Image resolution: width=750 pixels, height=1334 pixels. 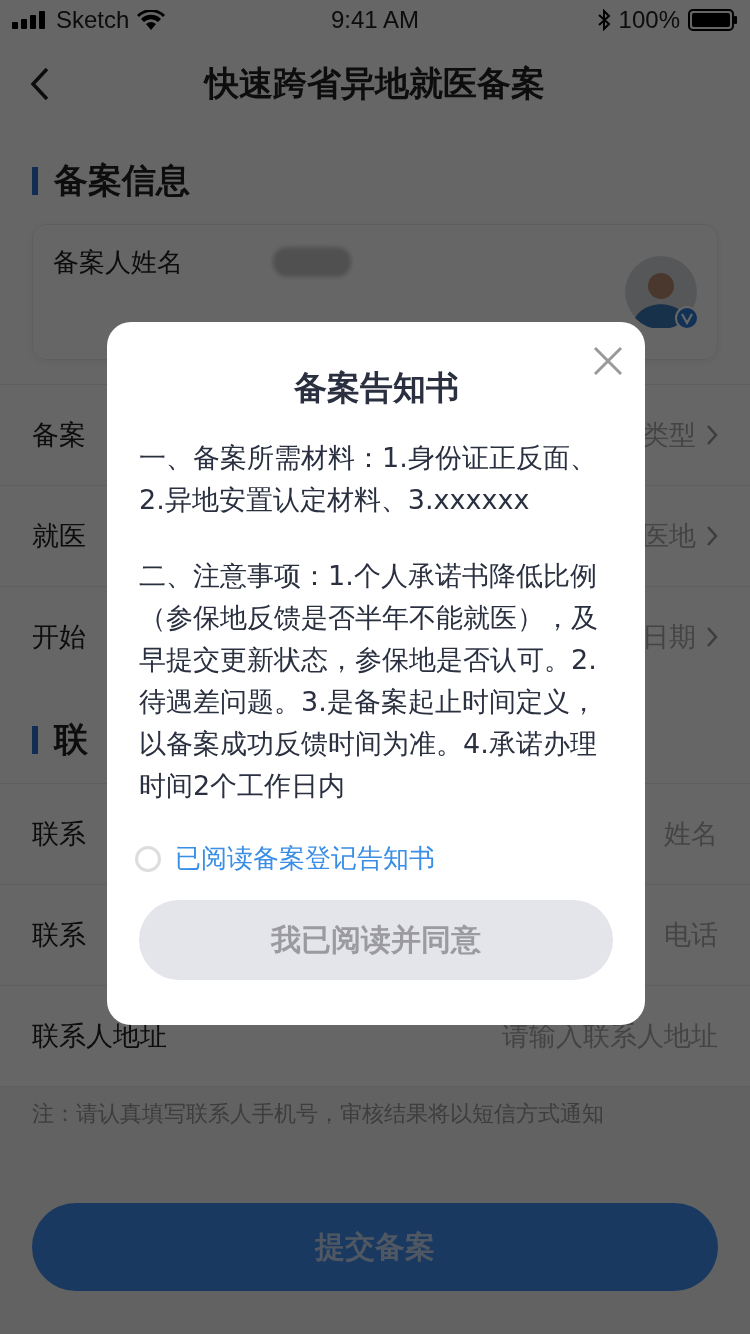 I want to click on notice-paragraph: 二、注意事项：1.个人承诺书降低比例（参保地反馈是否半年不能就医），及早提交更新状态，参保地是否认可。2.待遇差问题。3.是备案起止时间定义，以备案成功反馈时间为准。4.承诺办理时间2个工作日内, so click(x=369, y=681).